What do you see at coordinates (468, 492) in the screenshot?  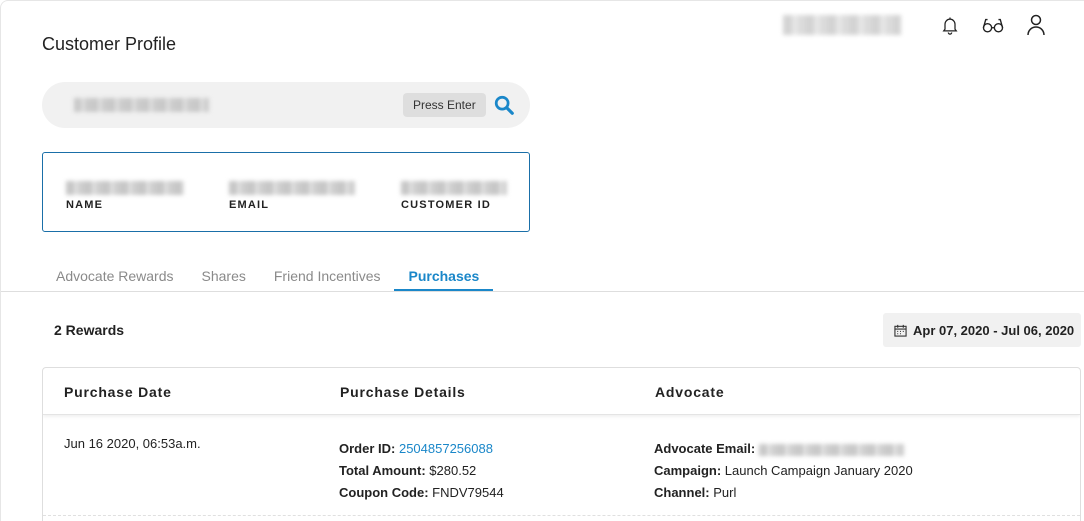 I see `coupon-code-value: FNDV79544` at bounding box center [468, 492].